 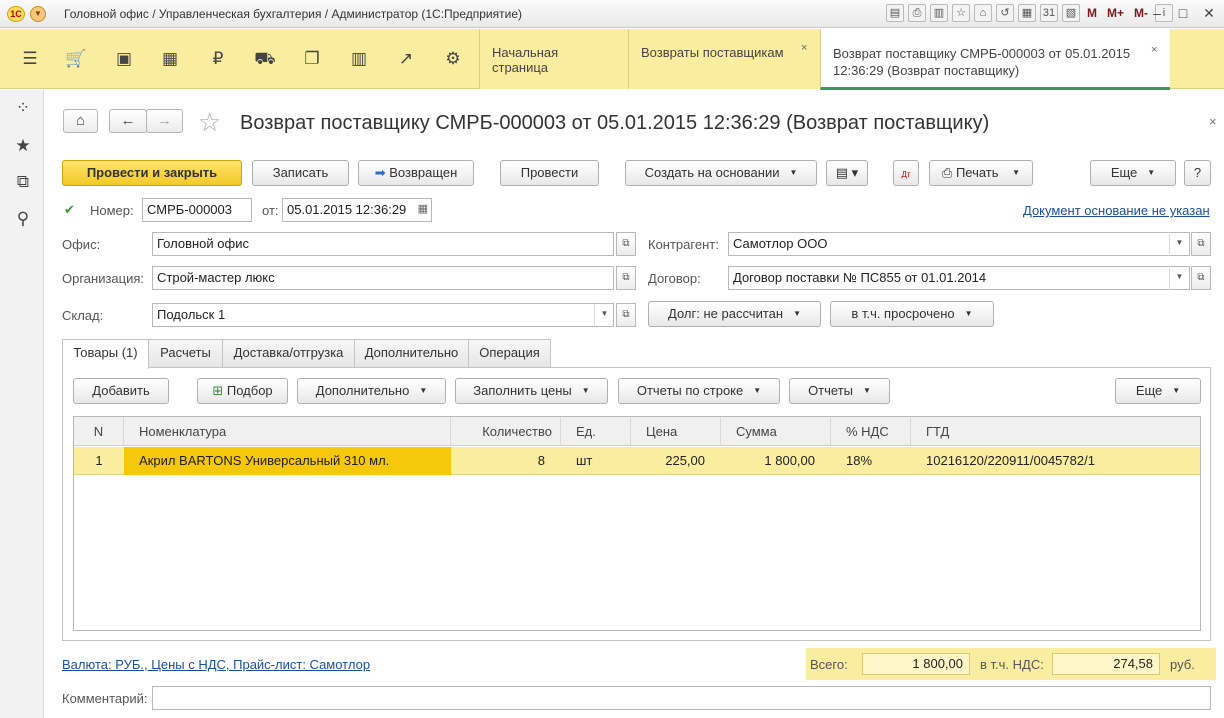 I want to click on contractor-dropdown-icon: ▼, so click(x=1179, y=244).